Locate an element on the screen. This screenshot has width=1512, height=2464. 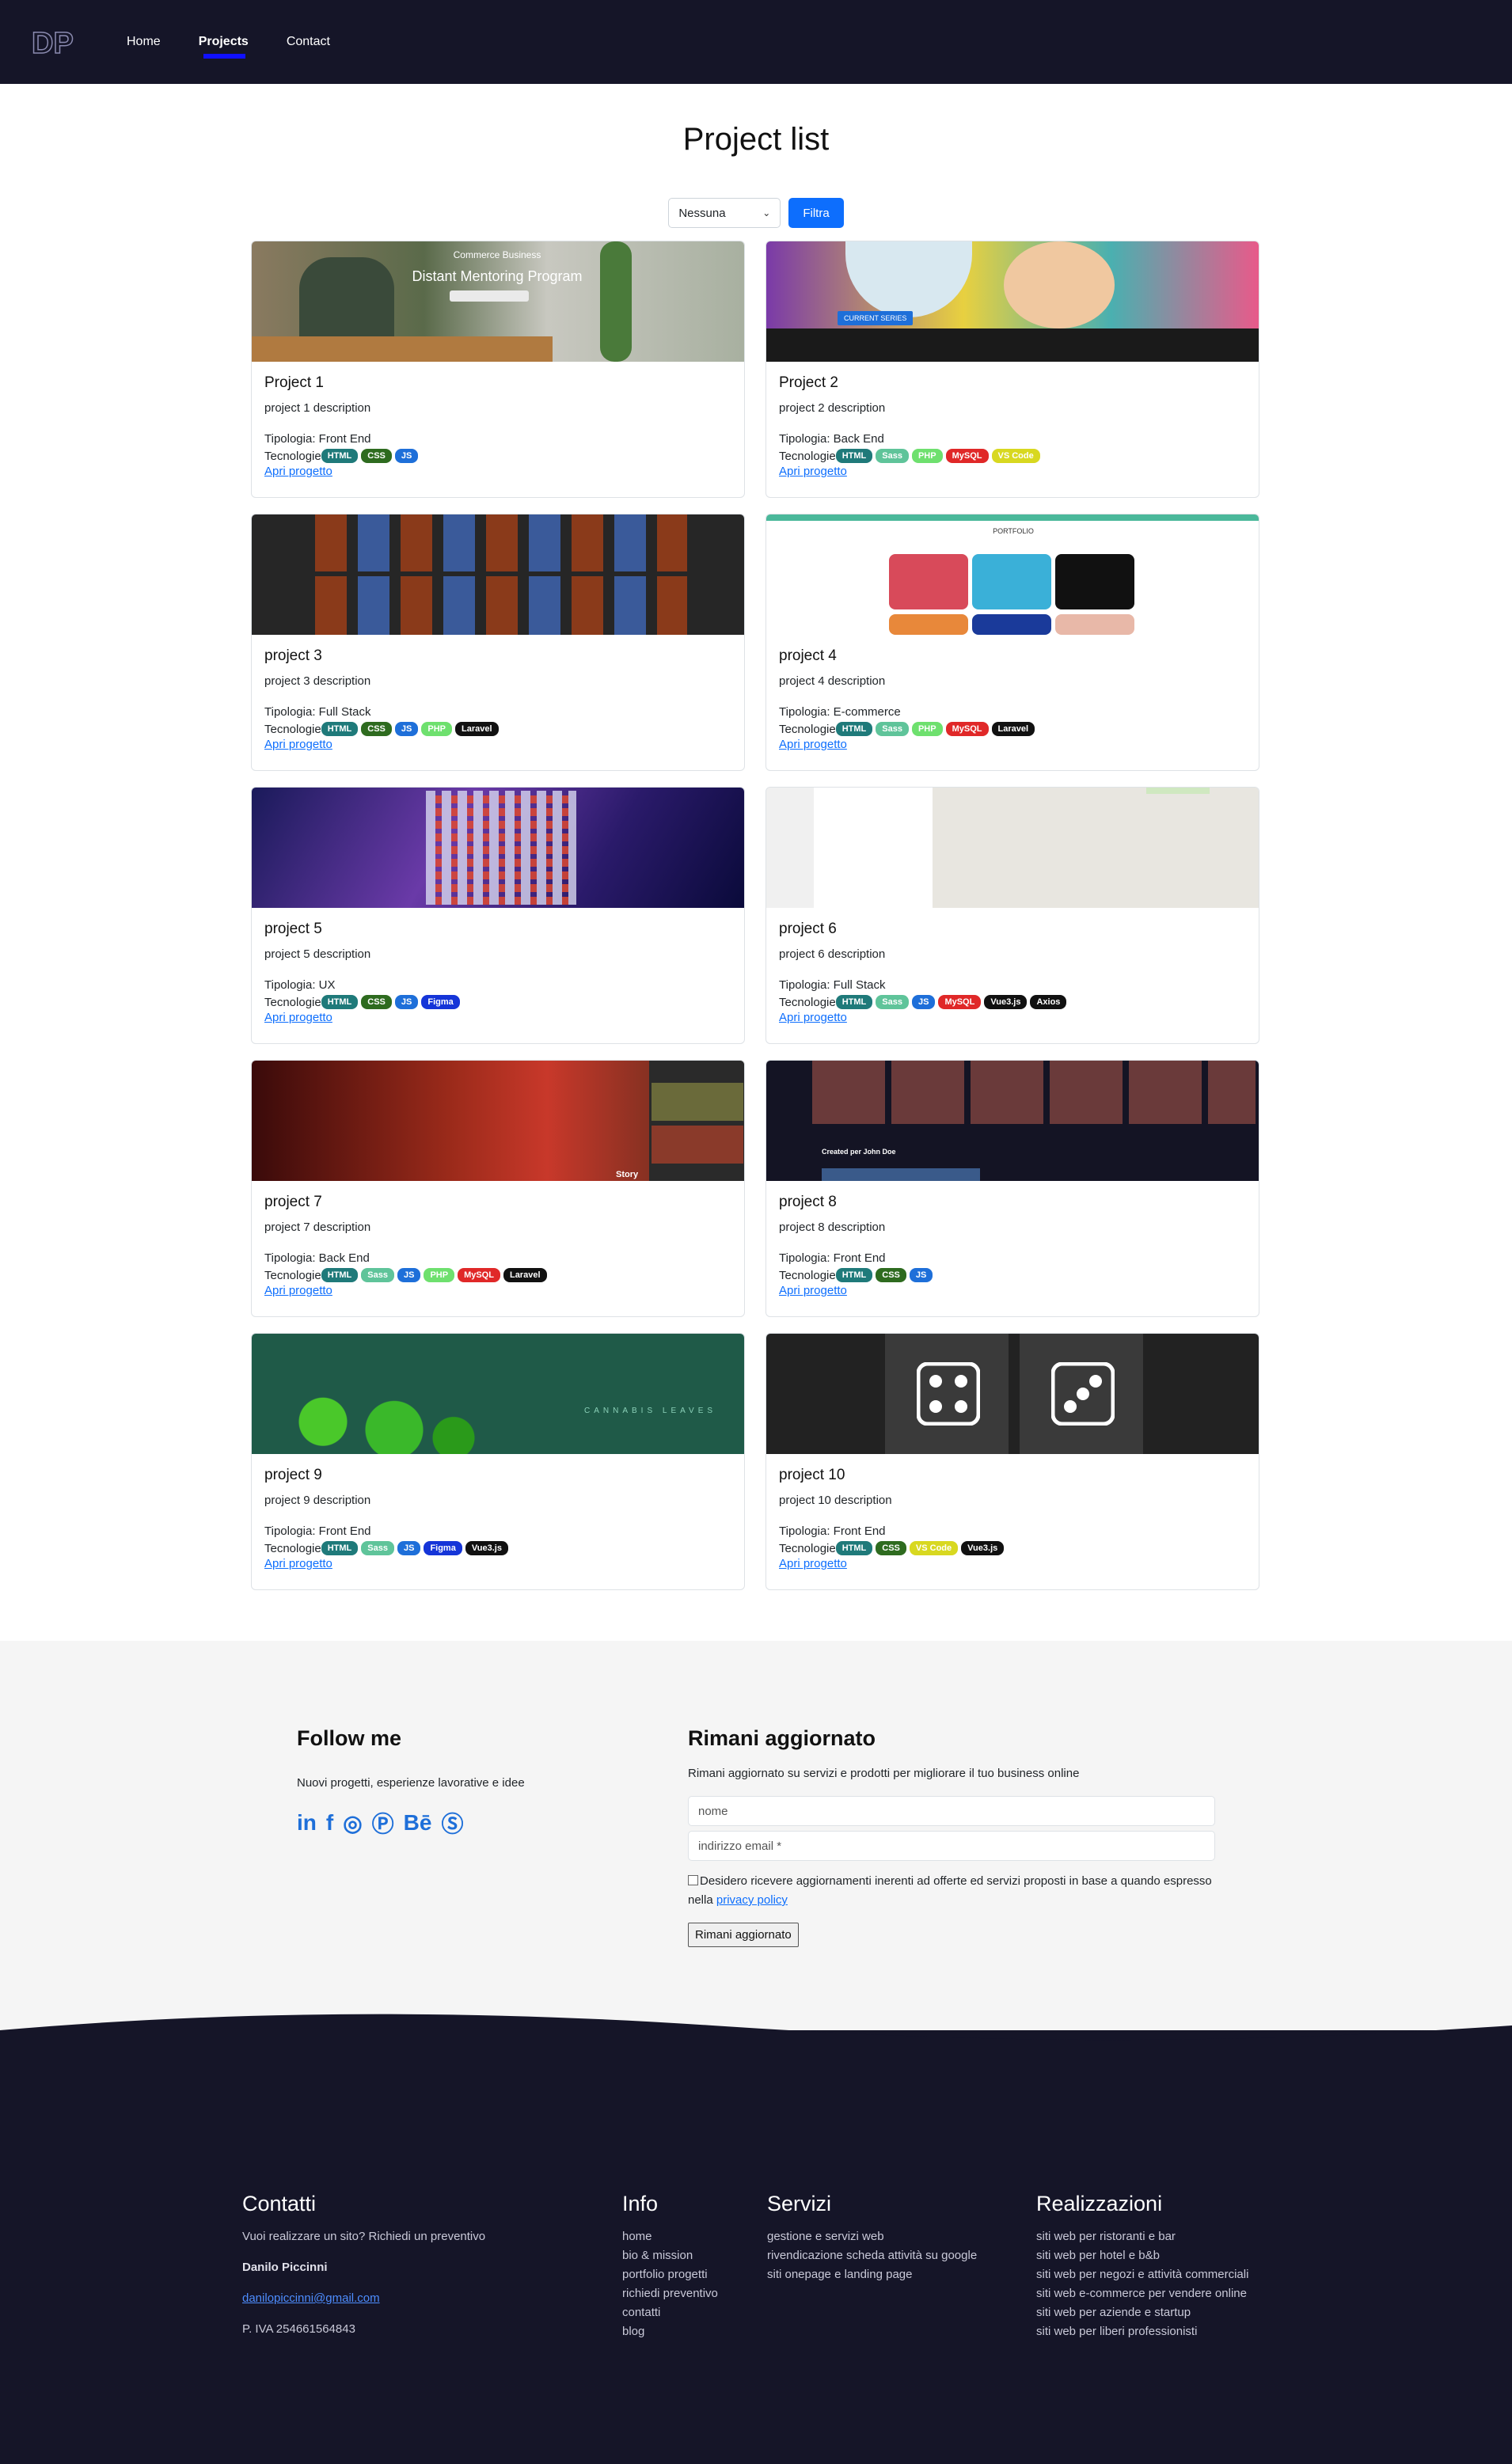
type-filter-select: Nessuna ⌄ is located at coordinates (724, 213).